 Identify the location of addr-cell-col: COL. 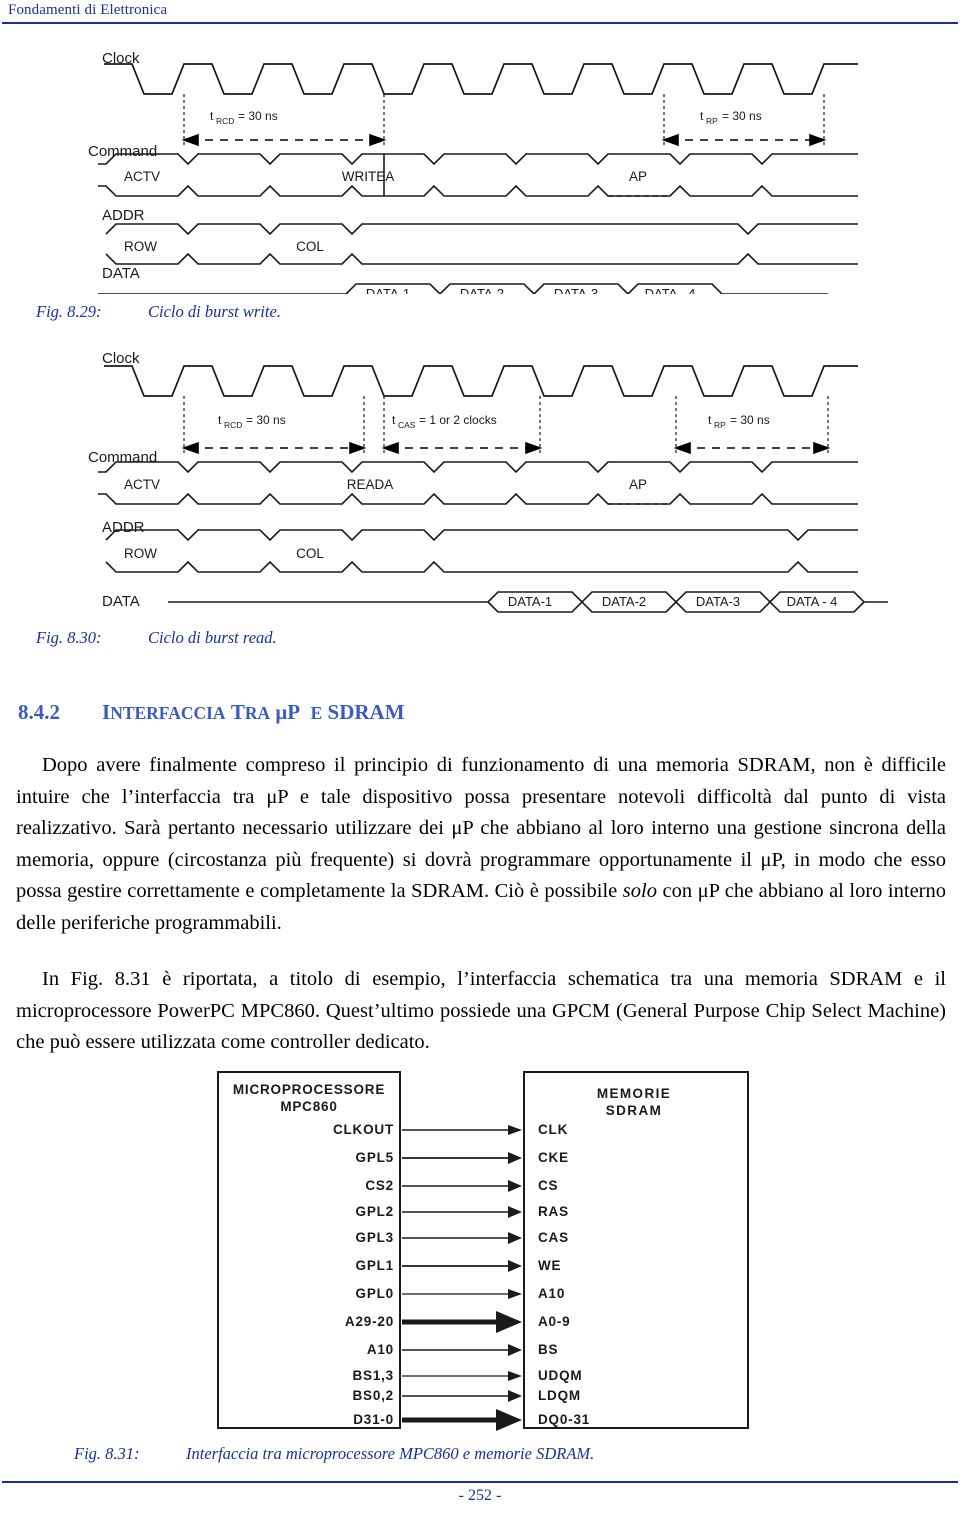
(310, 246).